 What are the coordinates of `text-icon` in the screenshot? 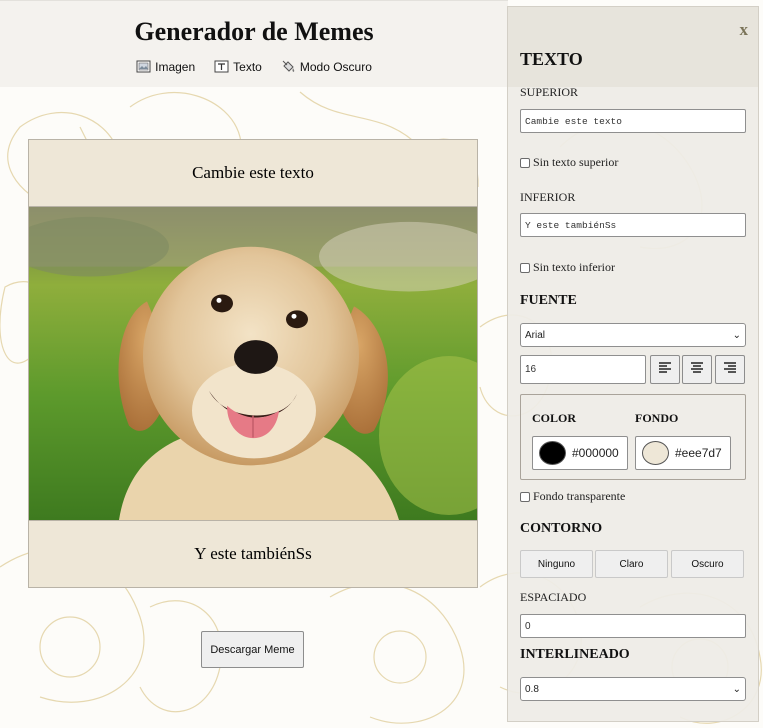 It's located at (221, 66).